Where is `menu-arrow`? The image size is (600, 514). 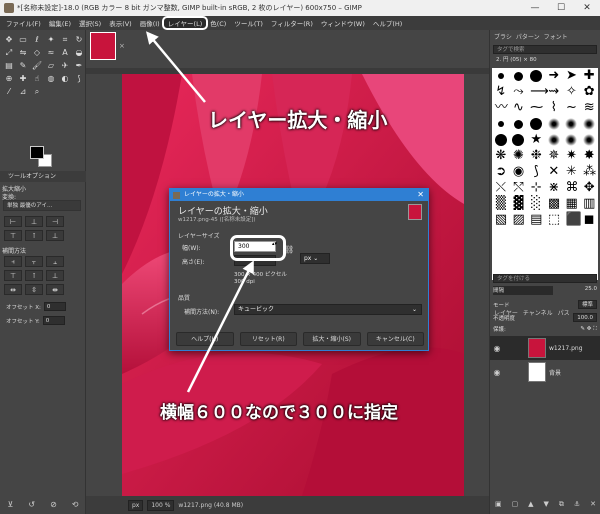
menu-arrow is located at coordinates (175, 67).